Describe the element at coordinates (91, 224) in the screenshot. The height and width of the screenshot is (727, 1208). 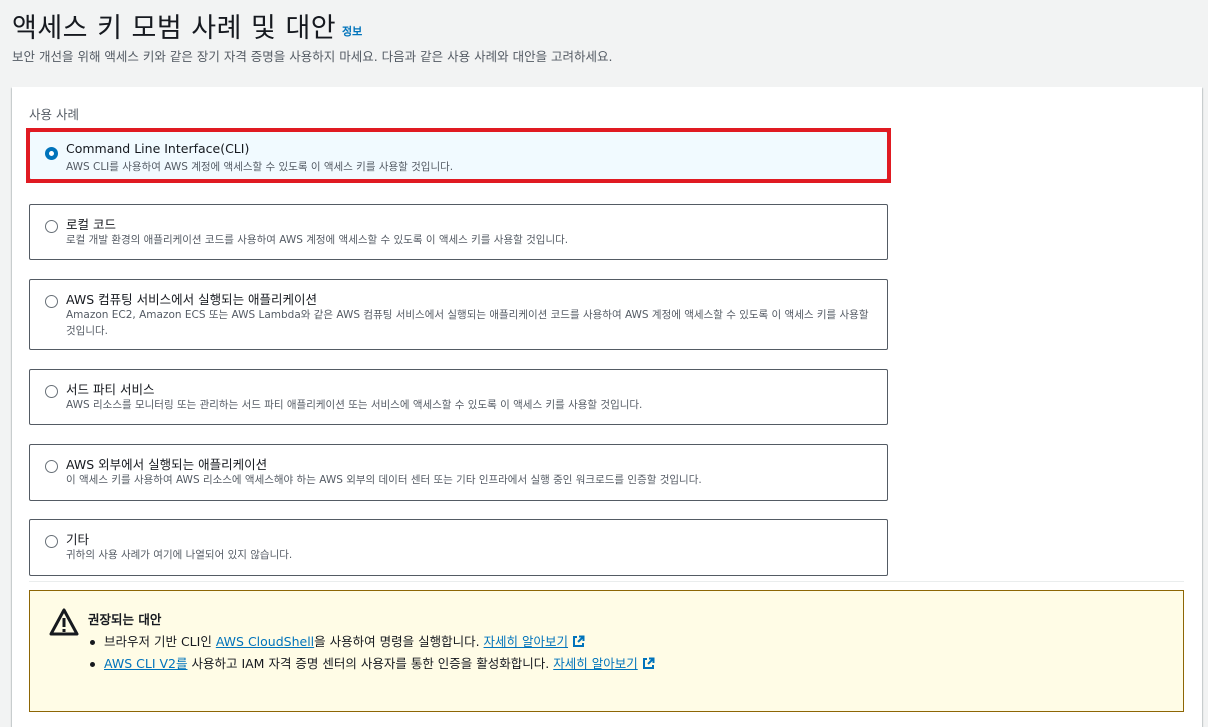
I see `option-title: 로컬 코드` at that location.